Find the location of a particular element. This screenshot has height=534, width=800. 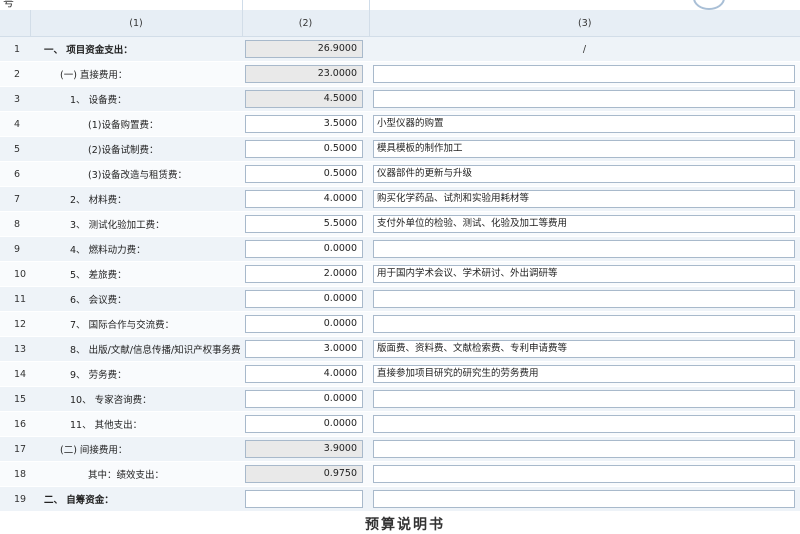

row-label: 6、 会议费： is located at coordinates (136, 299).